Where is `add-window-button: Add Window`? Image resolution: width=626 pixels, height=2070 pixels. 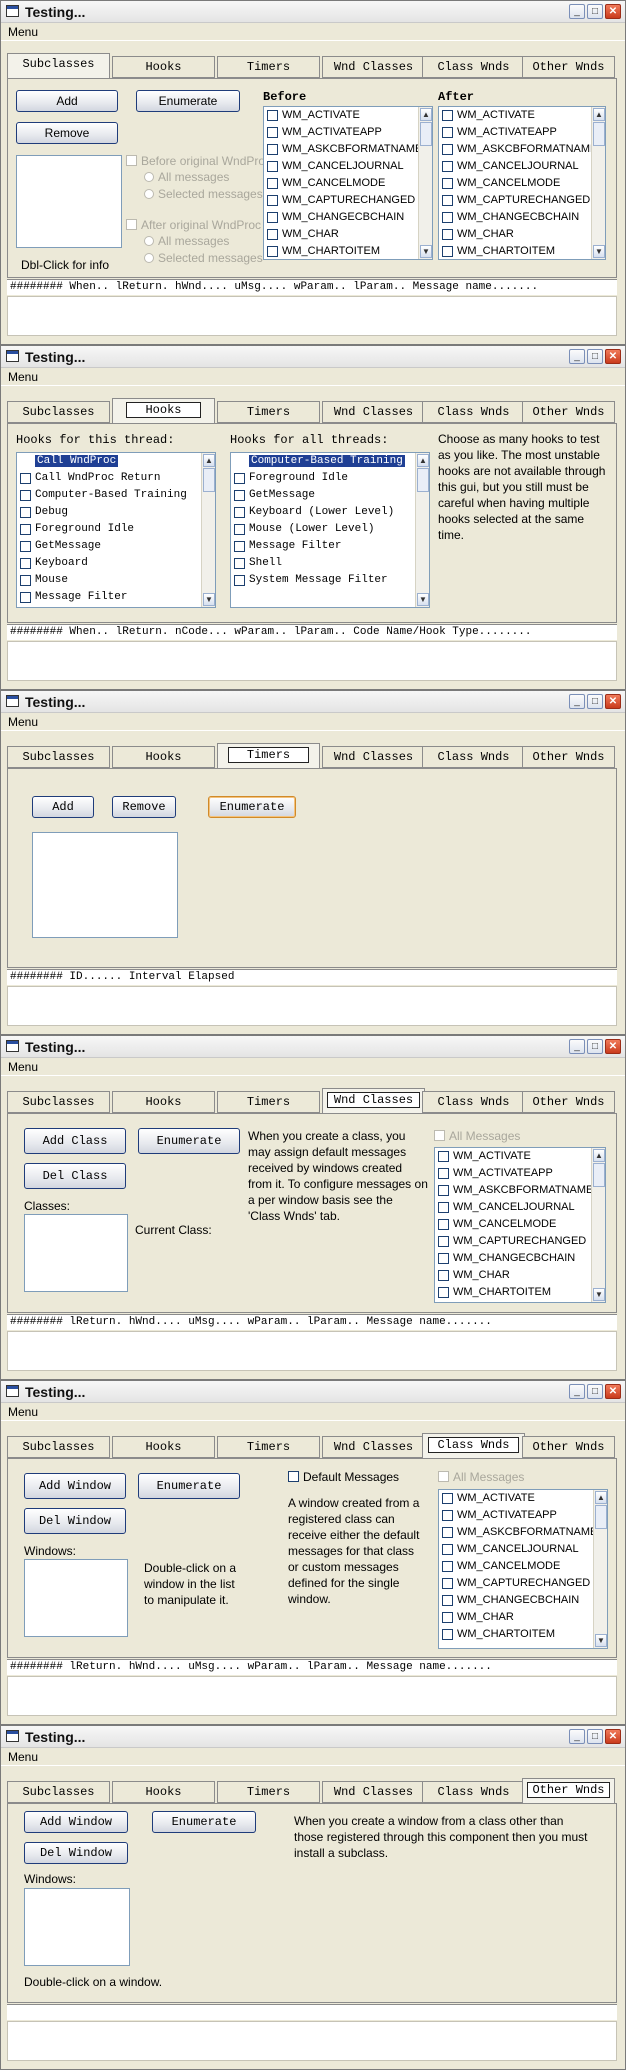
add-window-button: Add Window is located at coordinates (76, 1822).